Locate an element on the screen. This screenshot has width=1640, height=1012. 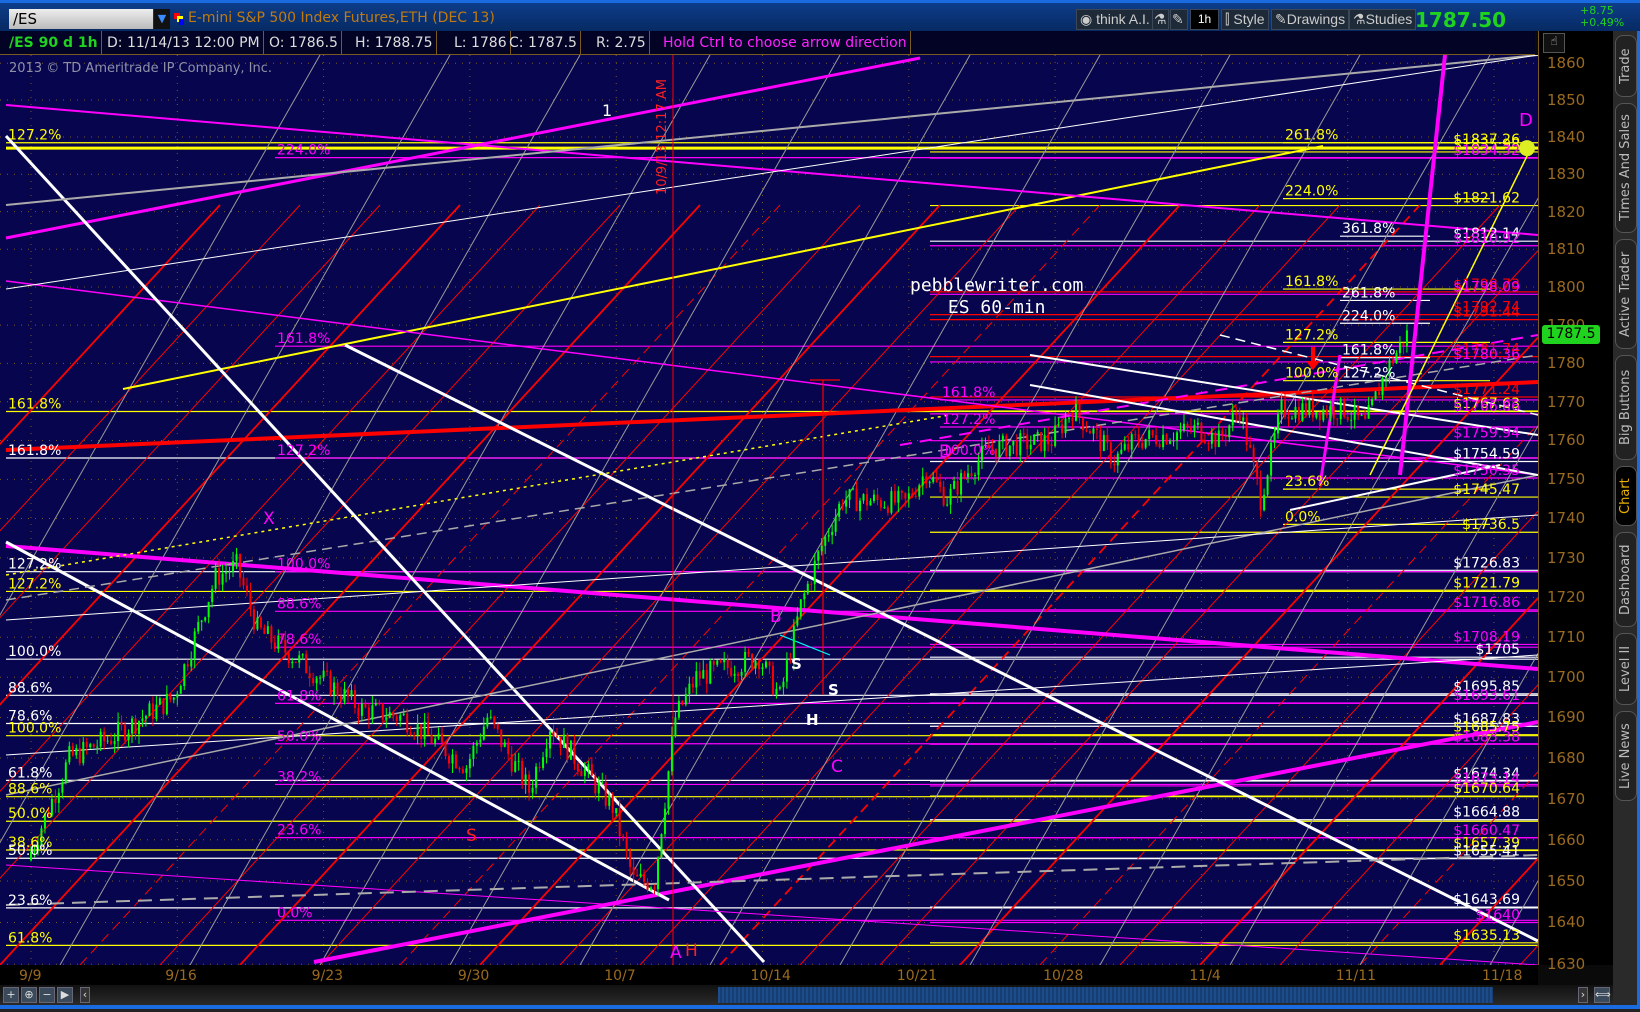
wave-label-a: A is located at coordinates (676, 953).